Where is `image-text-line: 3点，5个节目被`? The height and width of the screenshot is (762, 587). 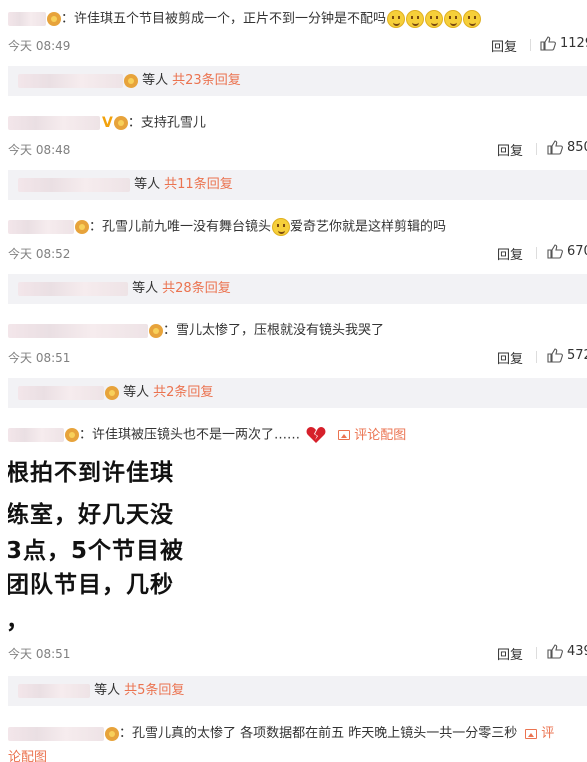 image-text-line: 3点，5个节目被 is located at coordinates (96, 551).